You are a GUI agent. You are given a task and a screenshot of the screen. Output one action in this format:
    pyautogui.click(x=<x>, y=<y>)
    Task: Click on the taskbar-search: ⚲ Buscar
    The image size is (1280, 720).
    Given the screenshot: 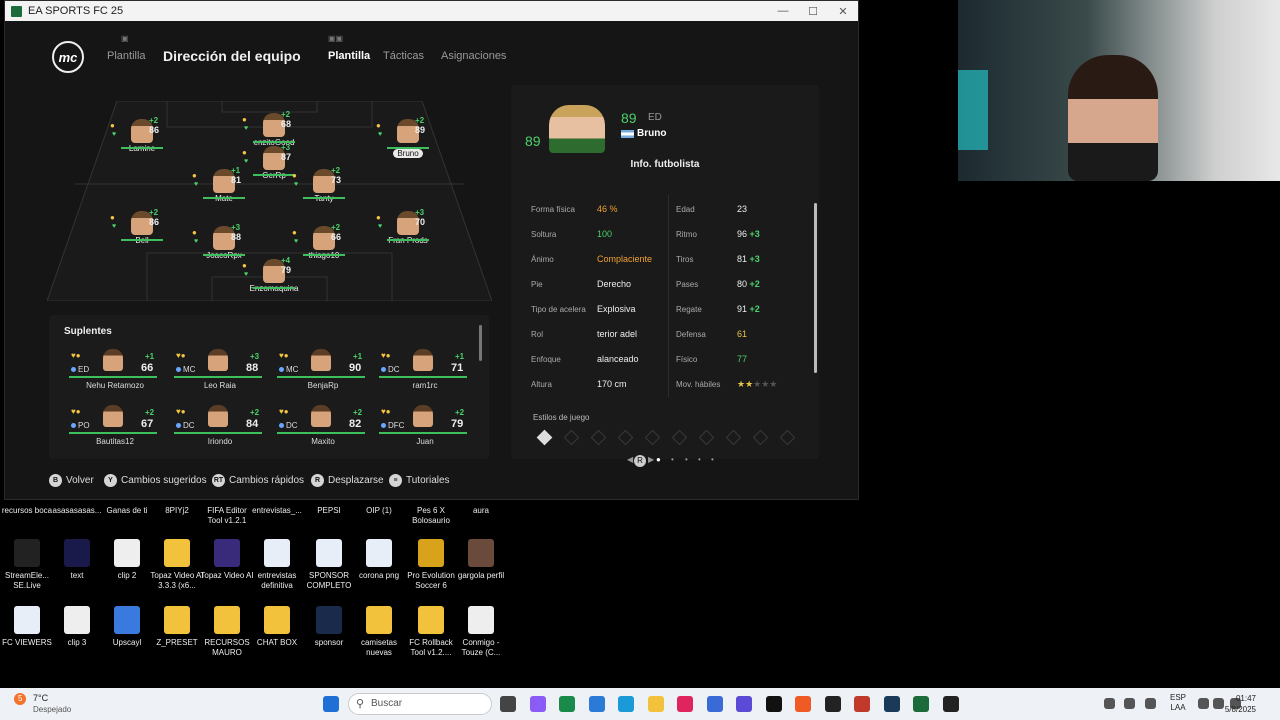 What is the action you would take?
    pyautogui.click(x=420, y=704)
    